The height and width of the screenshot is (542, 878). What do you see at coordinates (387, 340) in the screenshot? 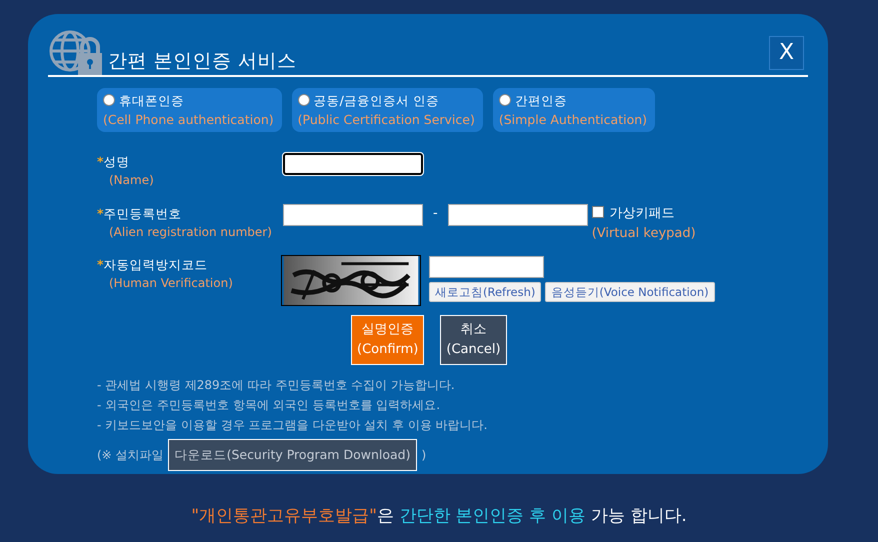
I see `confirm-button: 실명인증 (Confirm)` at bounding box center [387, 340].